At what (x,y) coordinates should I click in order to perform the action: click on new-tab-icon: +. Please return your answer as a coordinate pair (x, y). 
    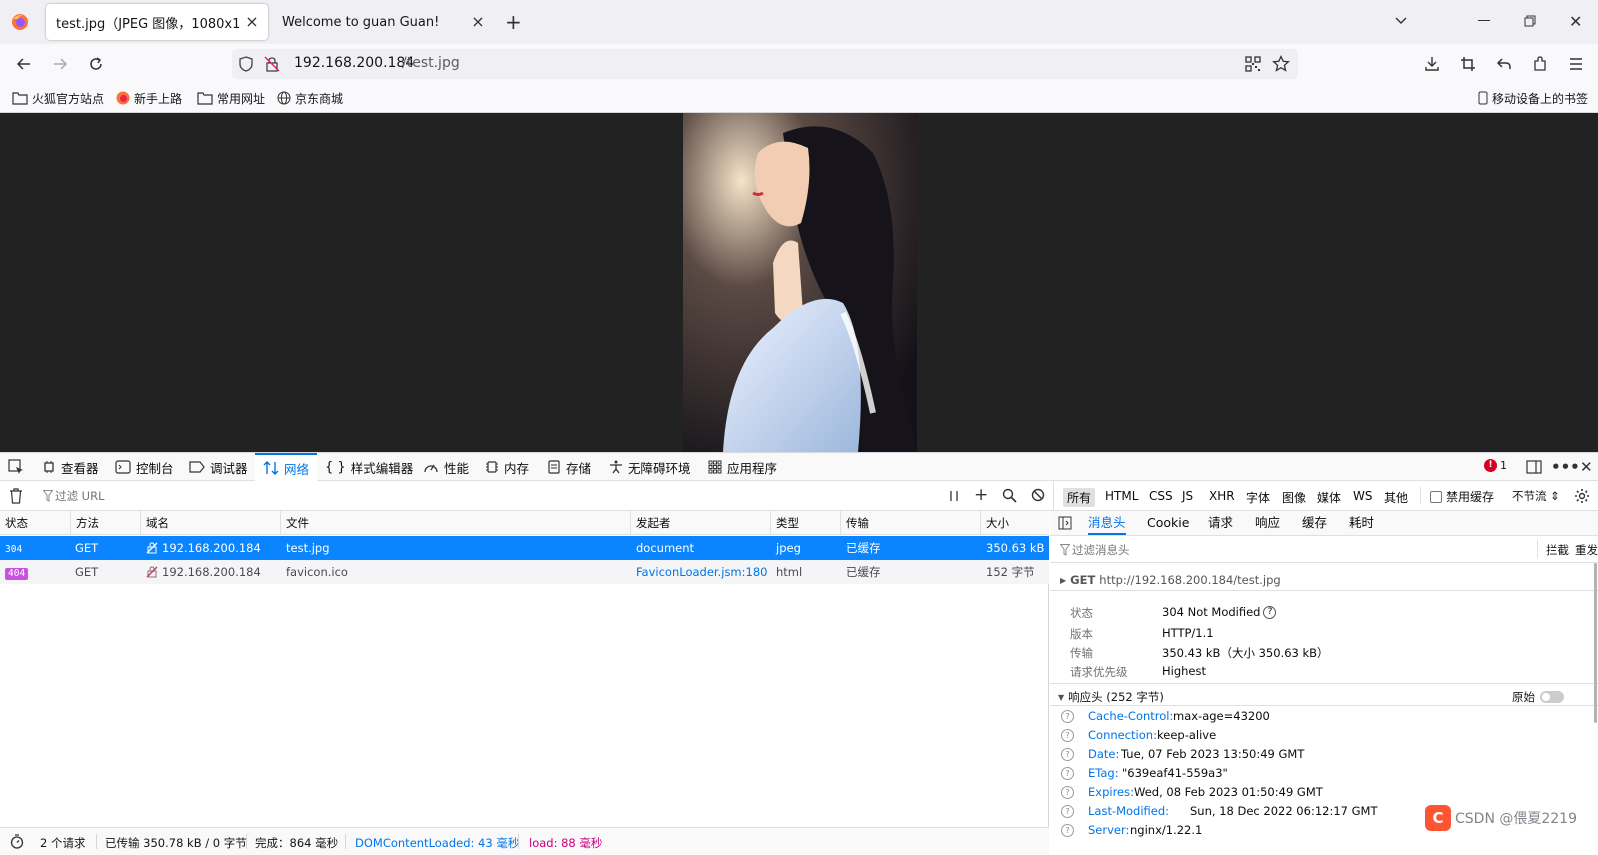
    Looking at the image, I should click on (513, 22).